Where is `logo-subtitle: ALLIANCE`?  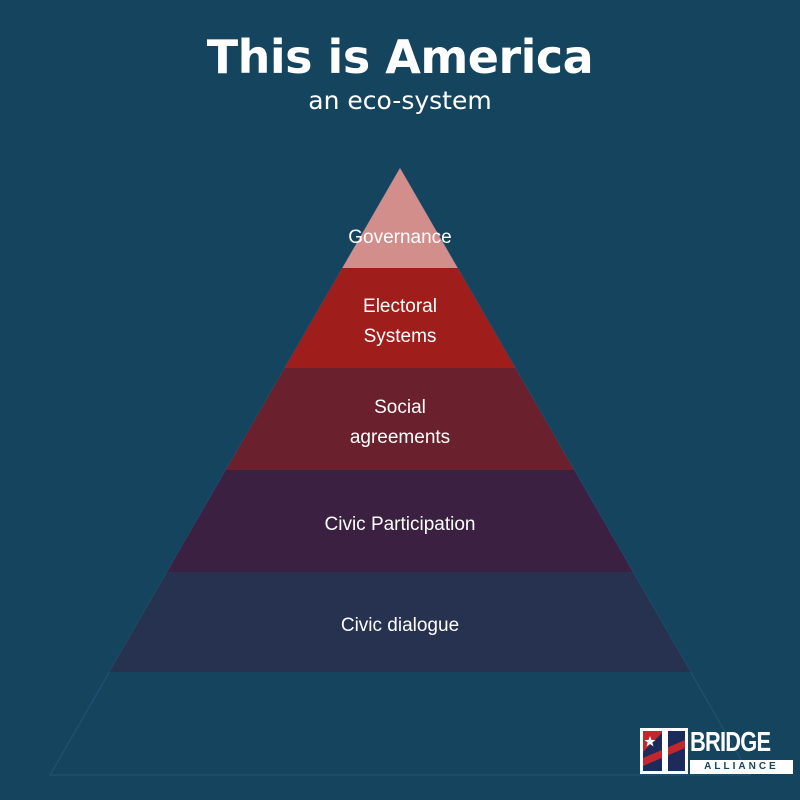 logo-subtitle: ALLIANCE is located at coordinates (741, 767).